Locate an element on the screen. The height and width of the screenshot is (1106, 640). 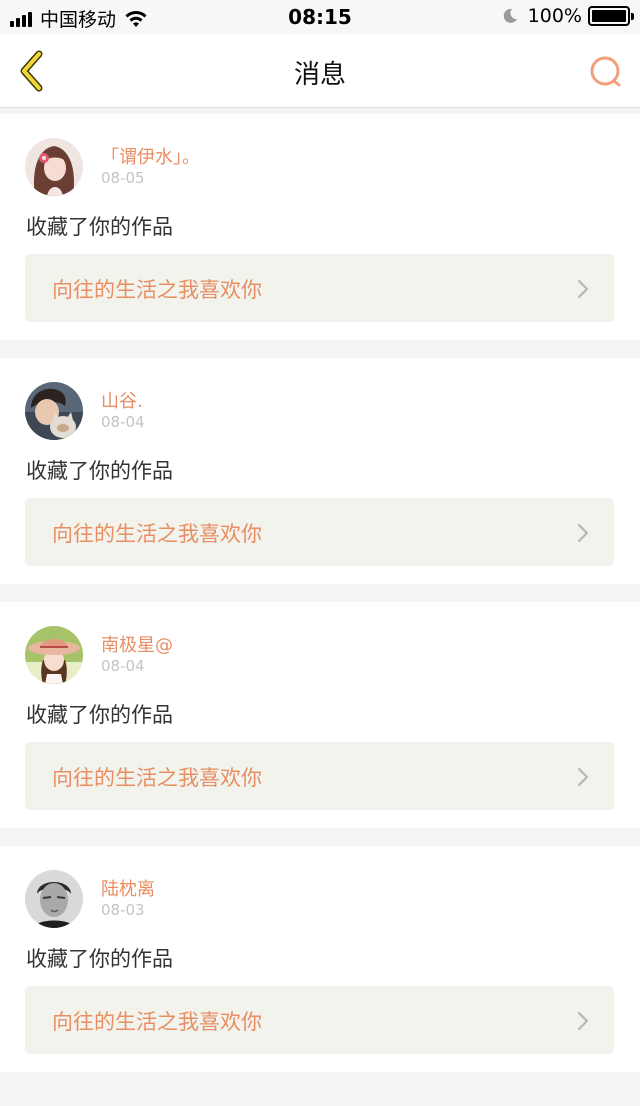
girl-straw-hat-avatar is located at coordinates (54, 655).